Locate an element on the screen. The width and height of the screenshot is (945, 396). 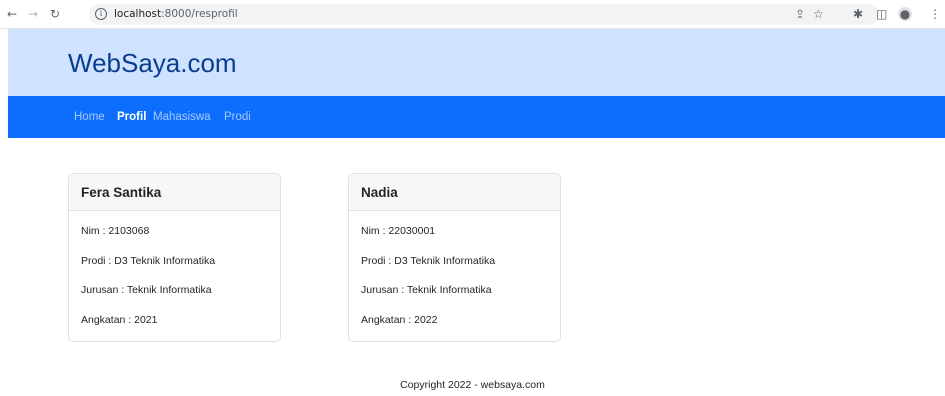
angkatan-text: Angkatan : 2021 is located at coordinates (119, 319).